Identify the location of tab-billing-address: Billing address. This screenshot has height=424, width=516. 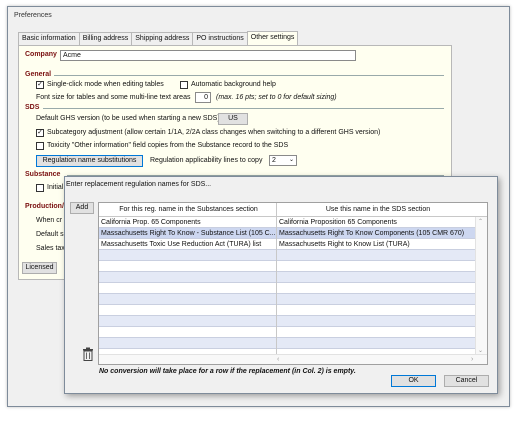
(105, 38).